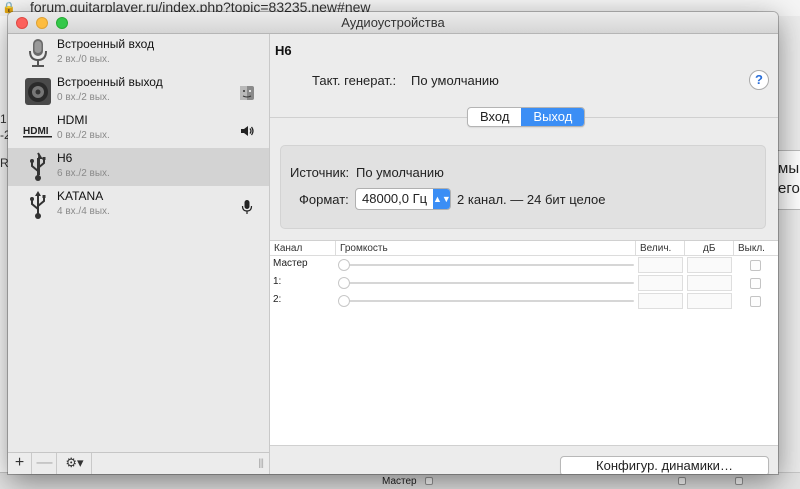 Image resolution: width=800 pixels, height=489 pixels. I want to click on device-title: H6, so click(283, 50).